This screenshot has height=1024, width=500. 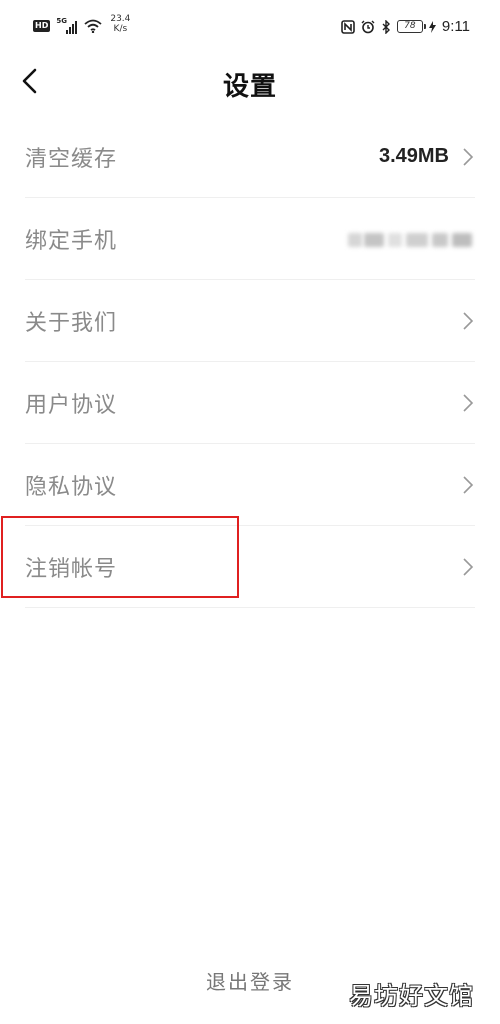 What do you see at coordinates (249, 87) in the screenshot?
I see `page-title: 设置` at bounding box center [249, 87].